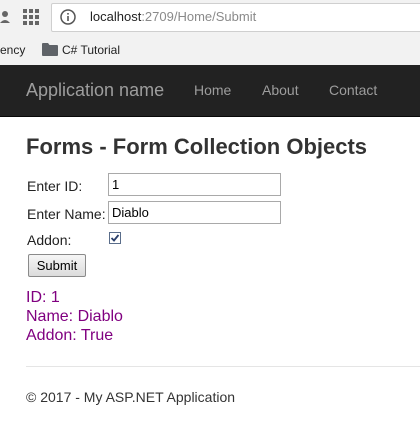 This screenshot has height=440, width=420. I want to click on browser-toolbar: localhost:2709/Home/Submit, so click(210, 17).